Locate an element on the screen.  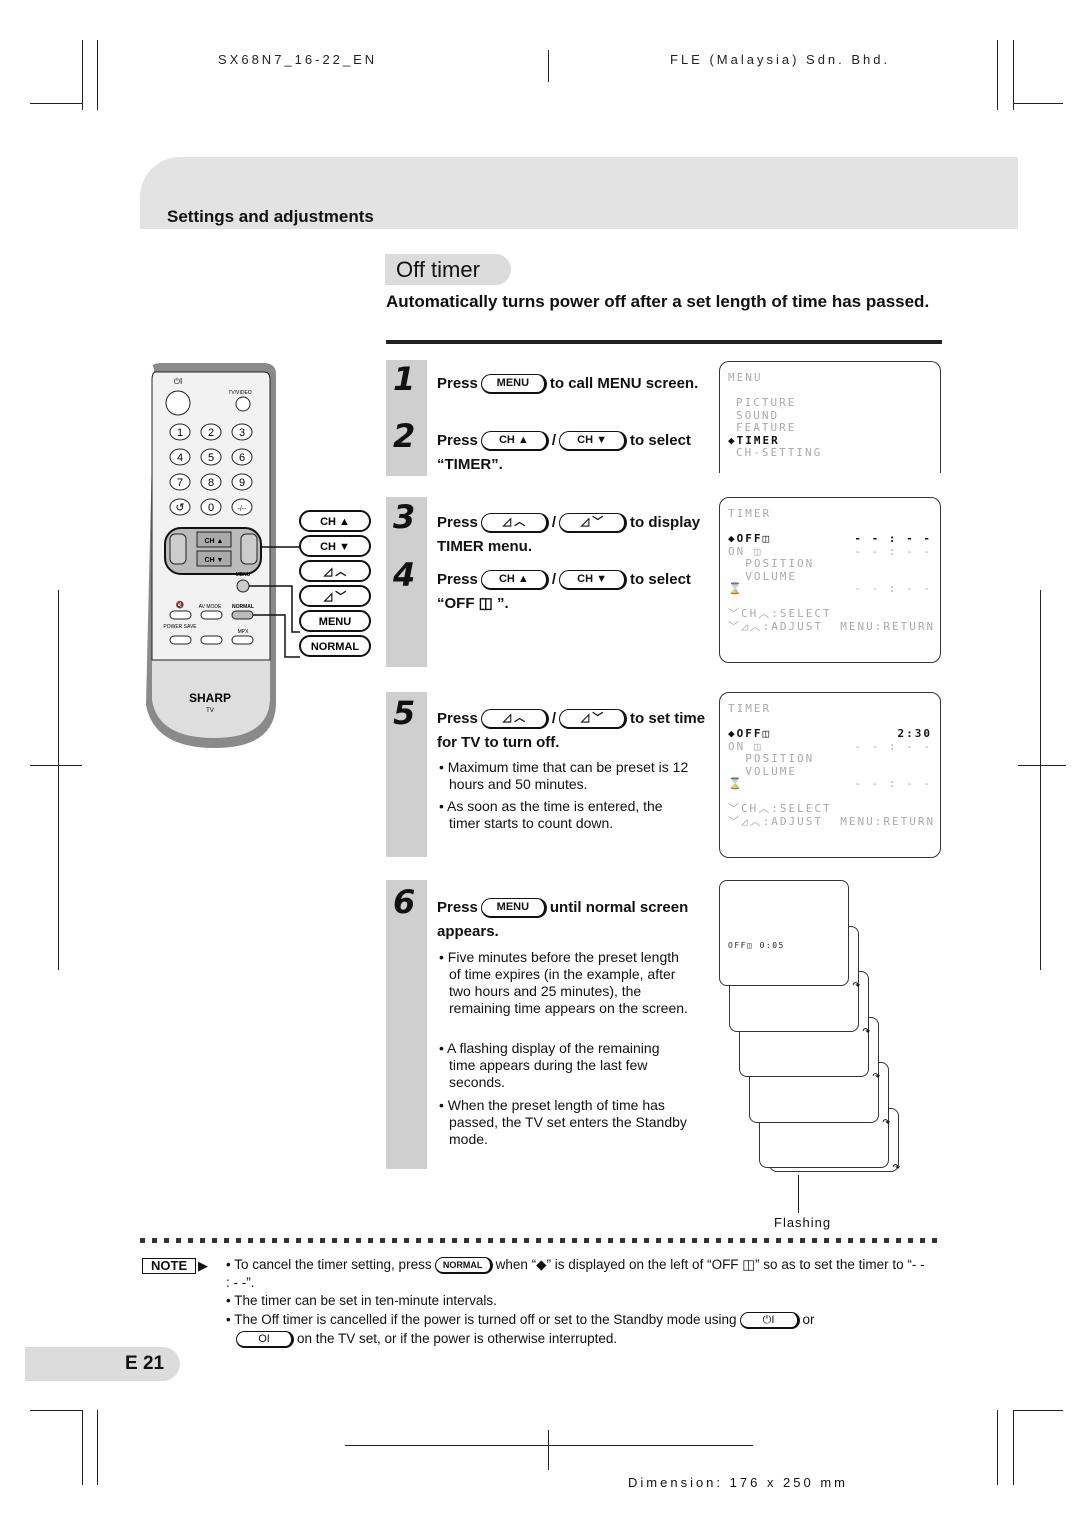
digit-key: 8 is located at coordinates (211, 482).